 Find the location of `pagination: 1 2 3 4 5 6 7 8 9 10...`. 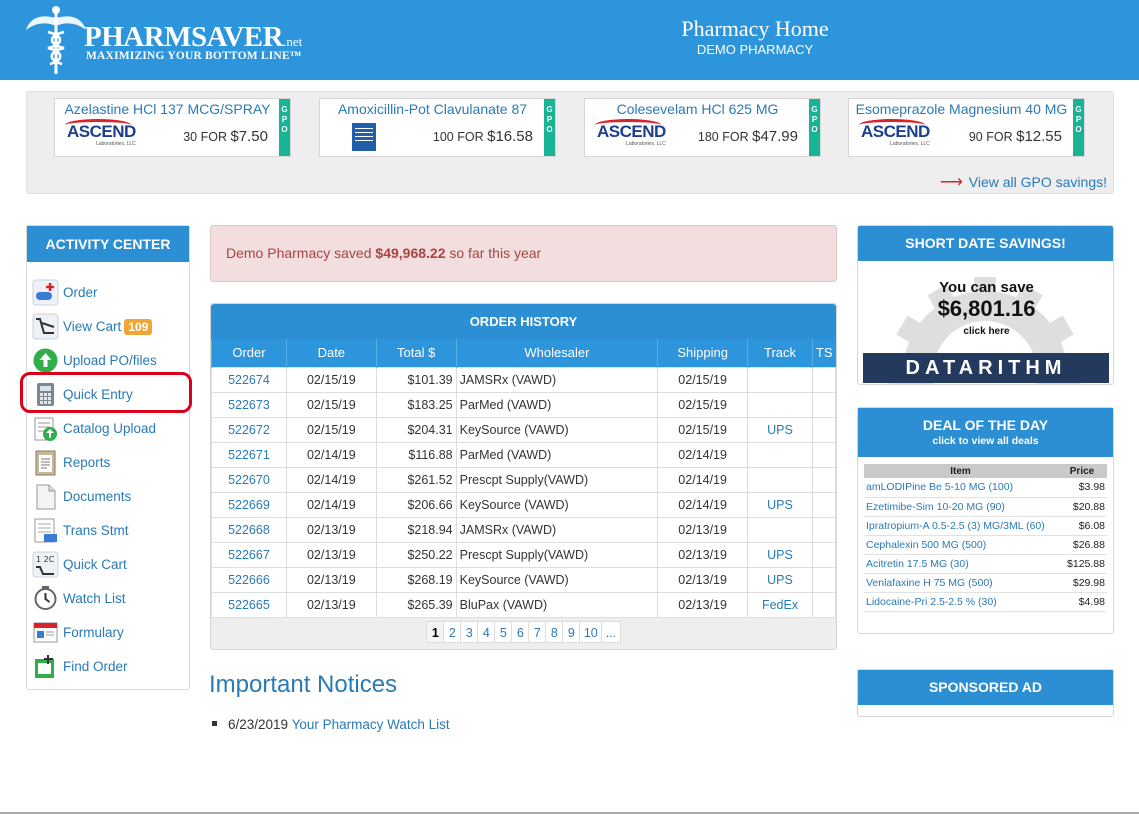

pagination: 1 2 3 4 5 6 7 8 9 10... is located at coordinates (523, 632).